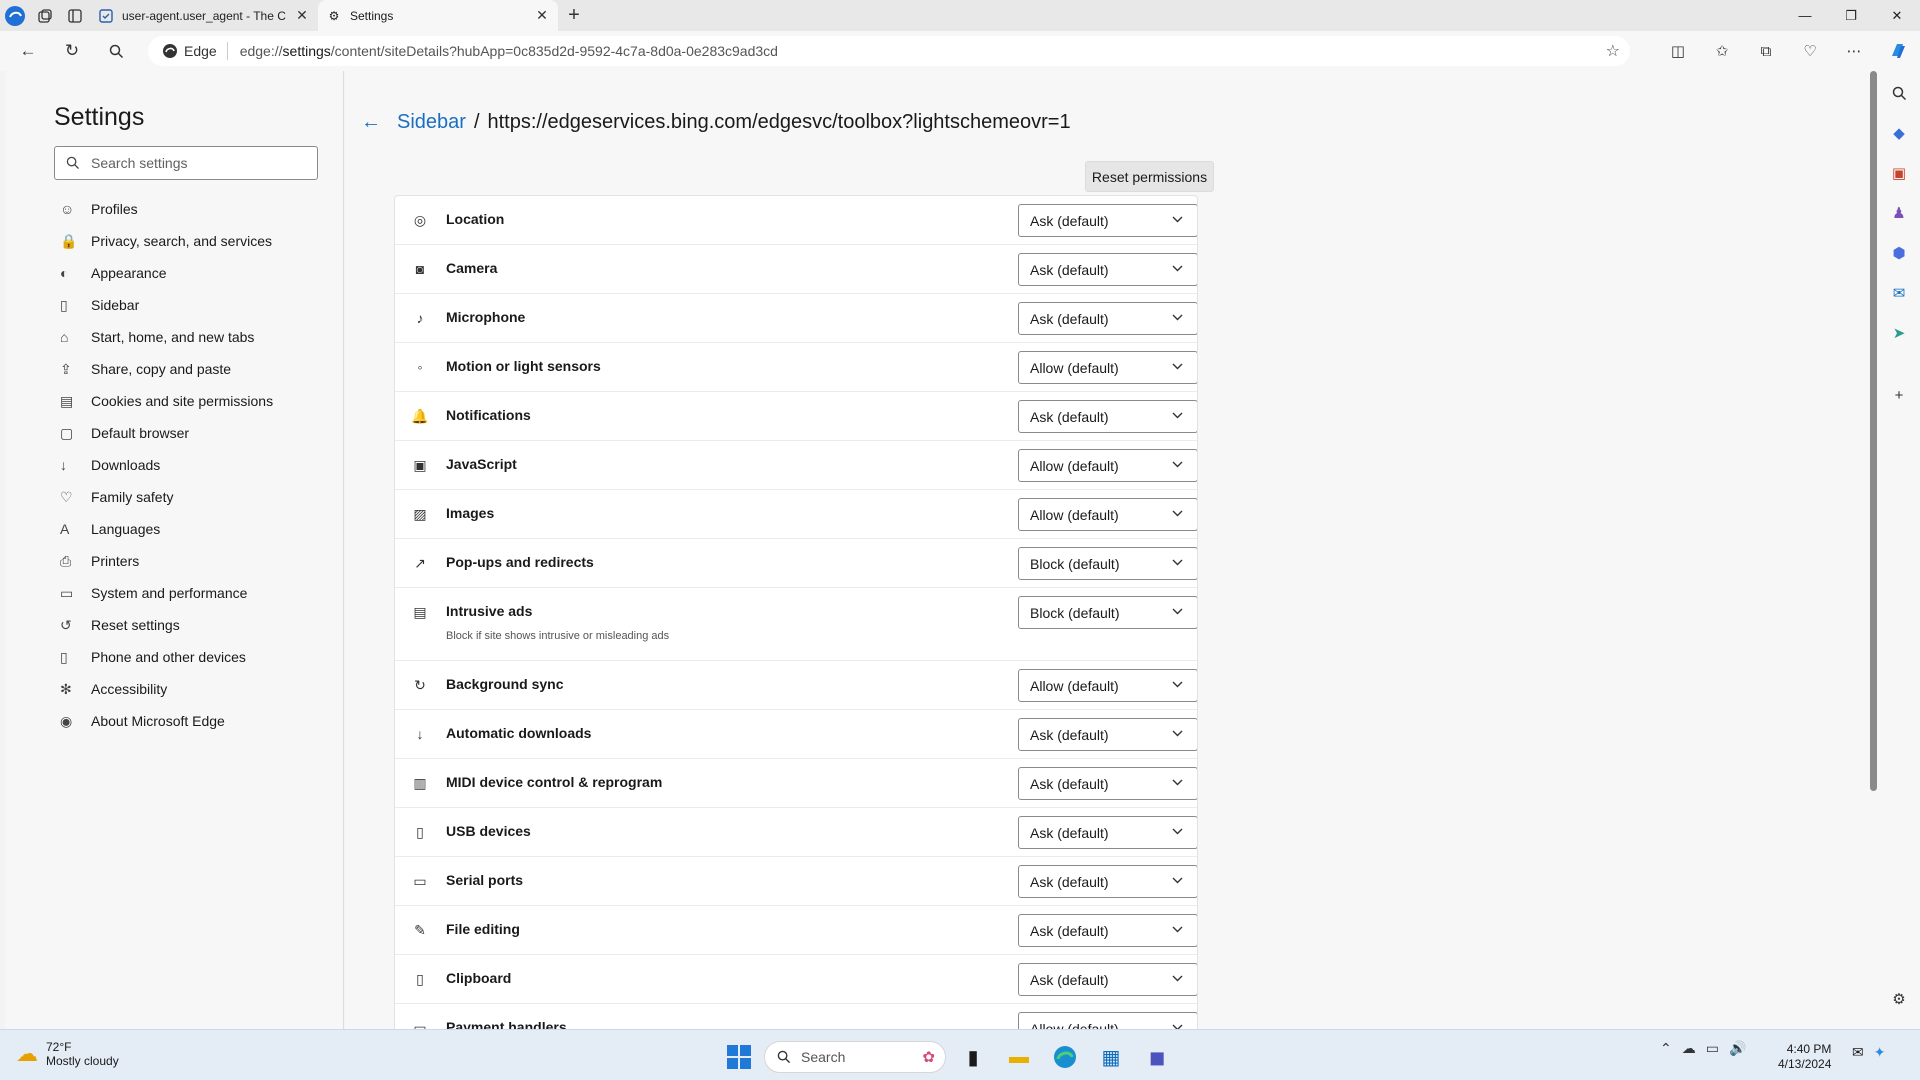 This screenshot has width=1920, height=1080. Describe the element at coordinates (1854, 51) in the screenshot. I see `more-options-icon: ⋯` at that location.